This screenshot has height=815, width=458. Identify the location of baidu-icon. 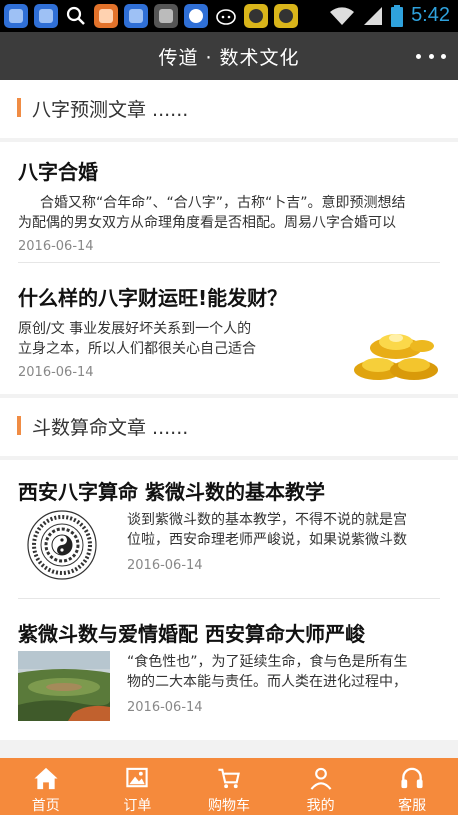
(196, 16).